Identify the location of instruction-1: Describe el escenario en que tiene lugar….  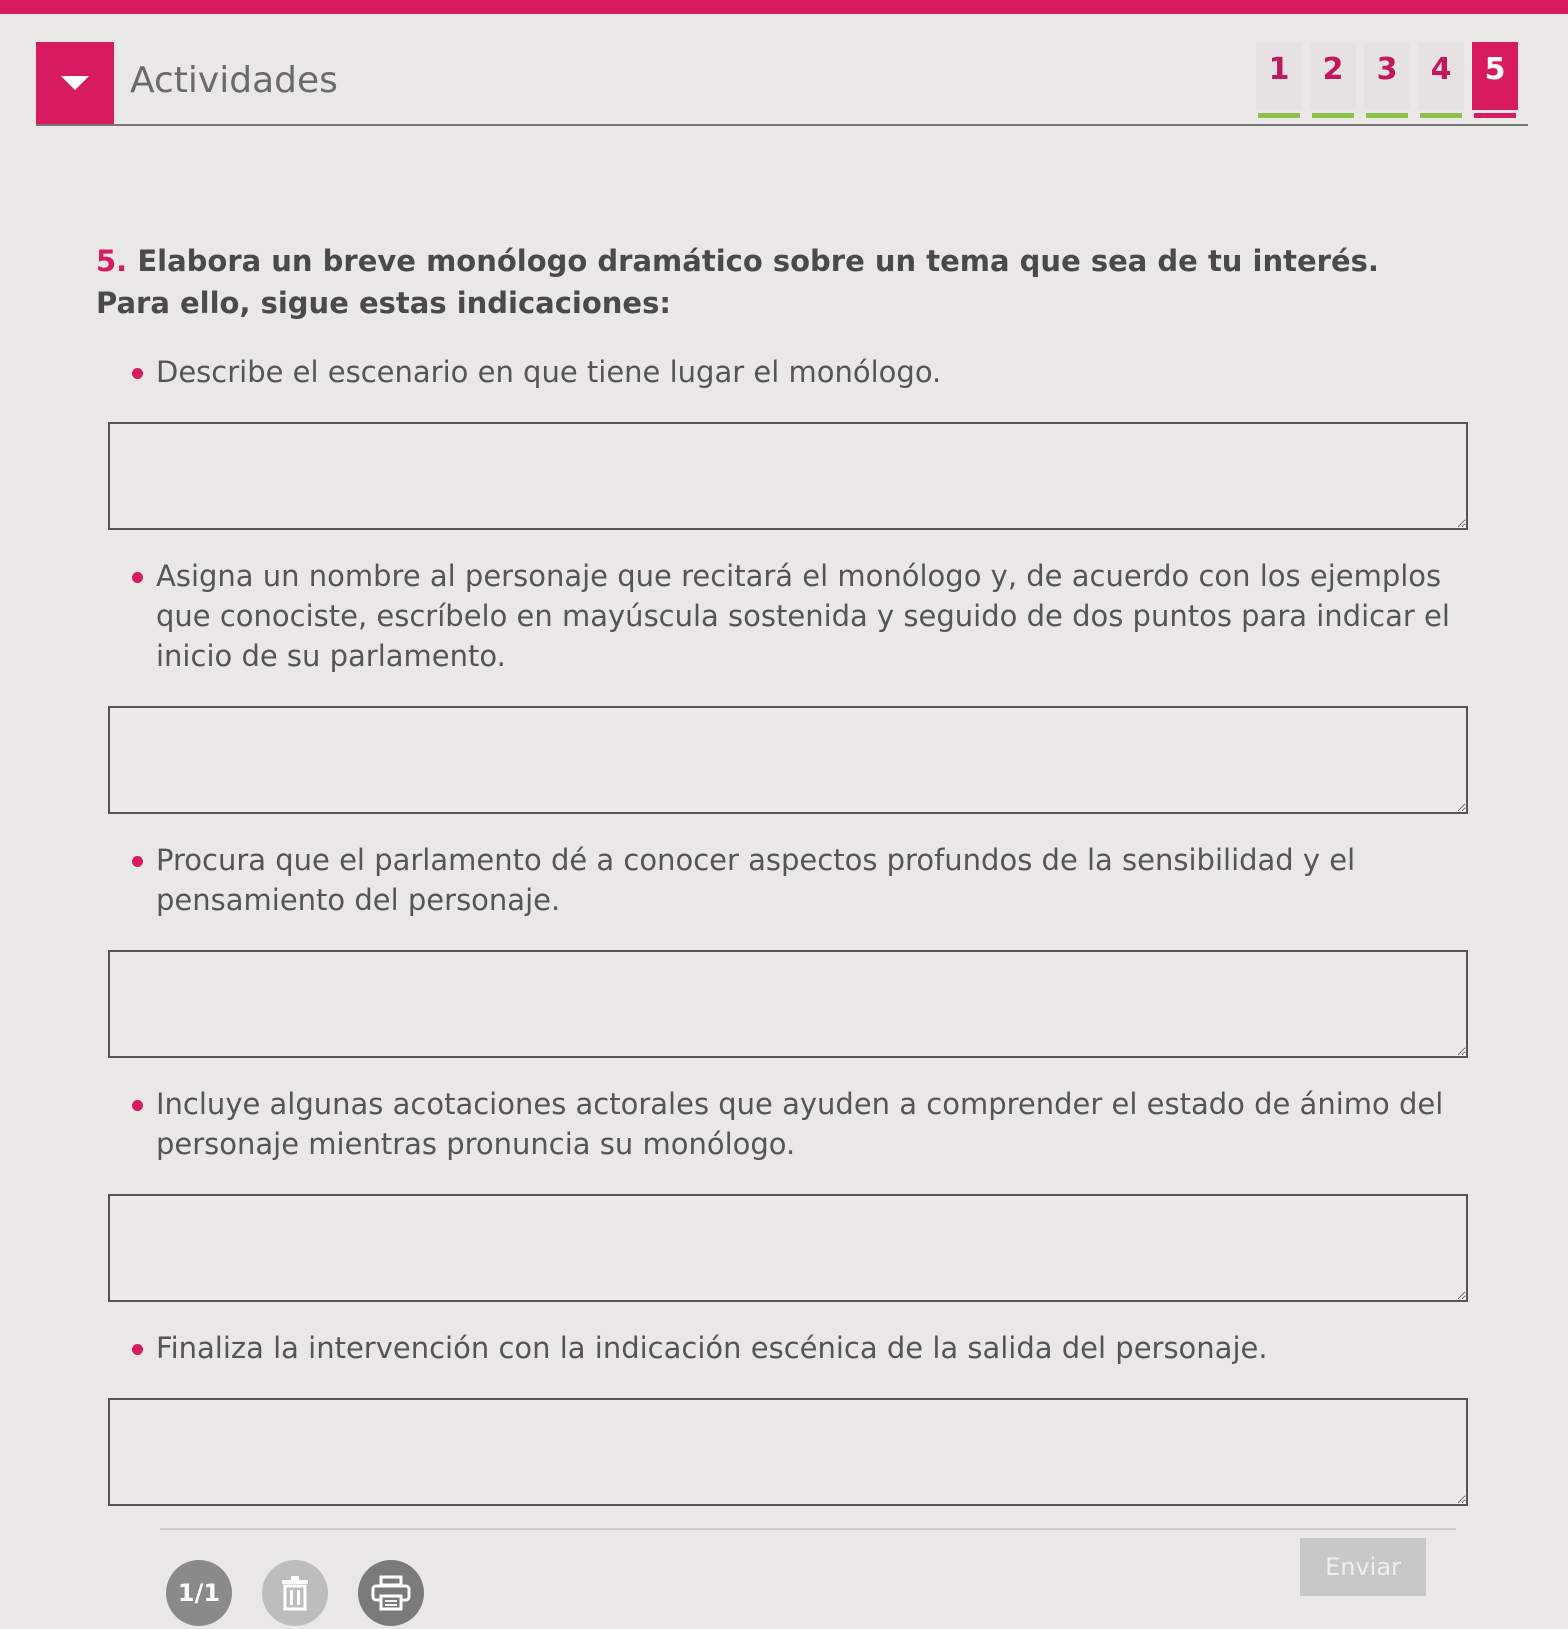
(776, 372).